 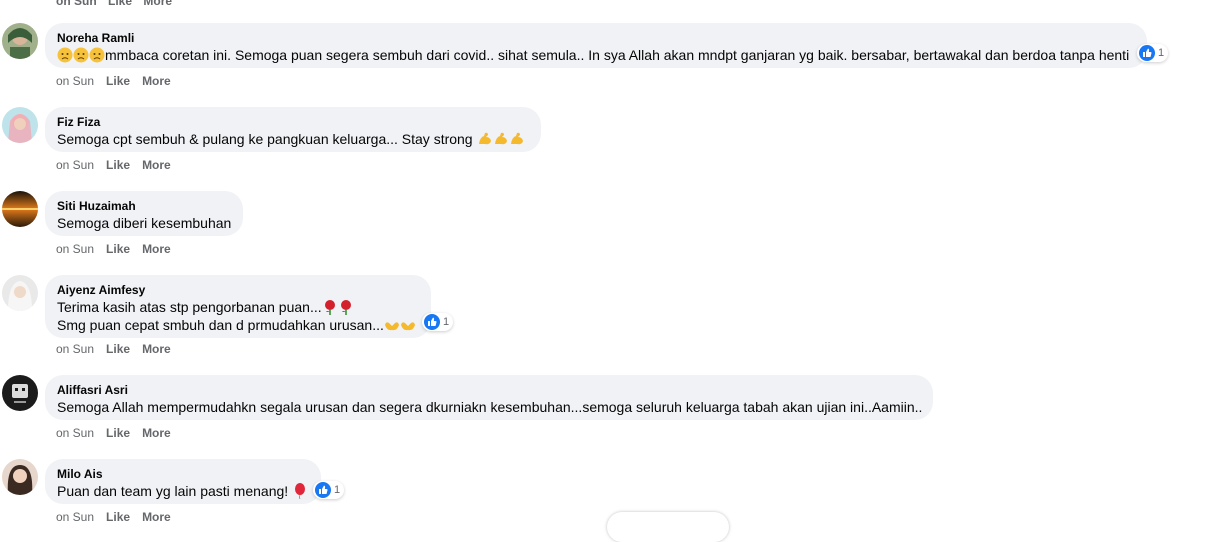 I want to click on comment-author: Milo Ais, so click(x=183, y=474).